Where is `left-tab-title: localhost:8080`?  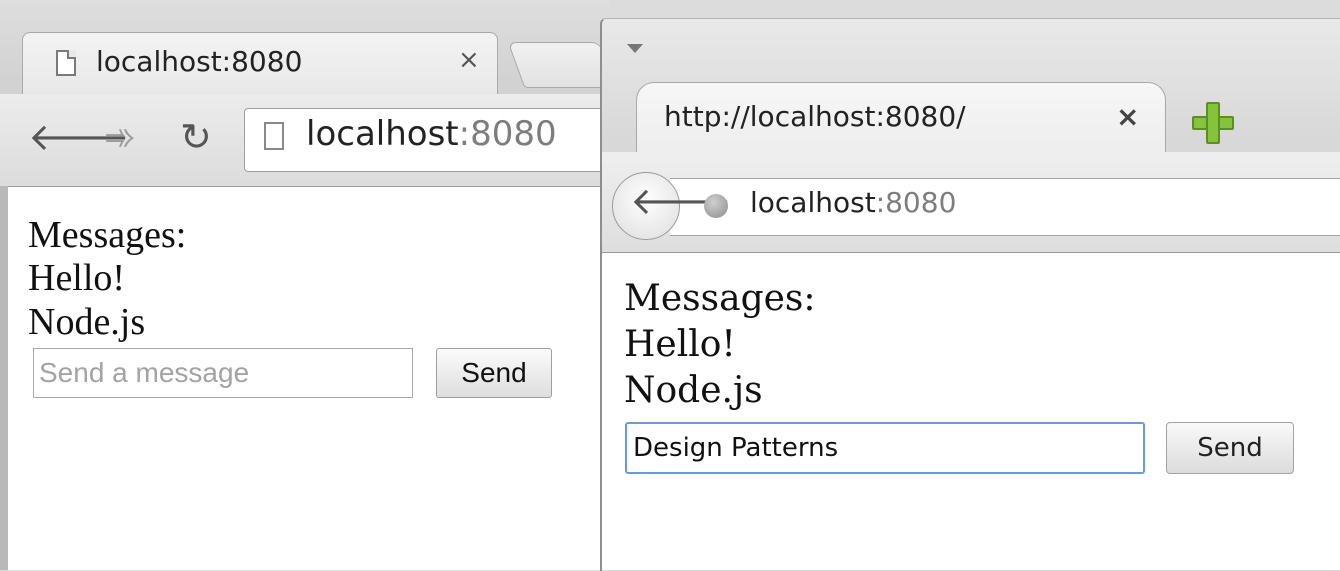 left-tab-title: localhost:8080 is located at coordinates (199, 61).